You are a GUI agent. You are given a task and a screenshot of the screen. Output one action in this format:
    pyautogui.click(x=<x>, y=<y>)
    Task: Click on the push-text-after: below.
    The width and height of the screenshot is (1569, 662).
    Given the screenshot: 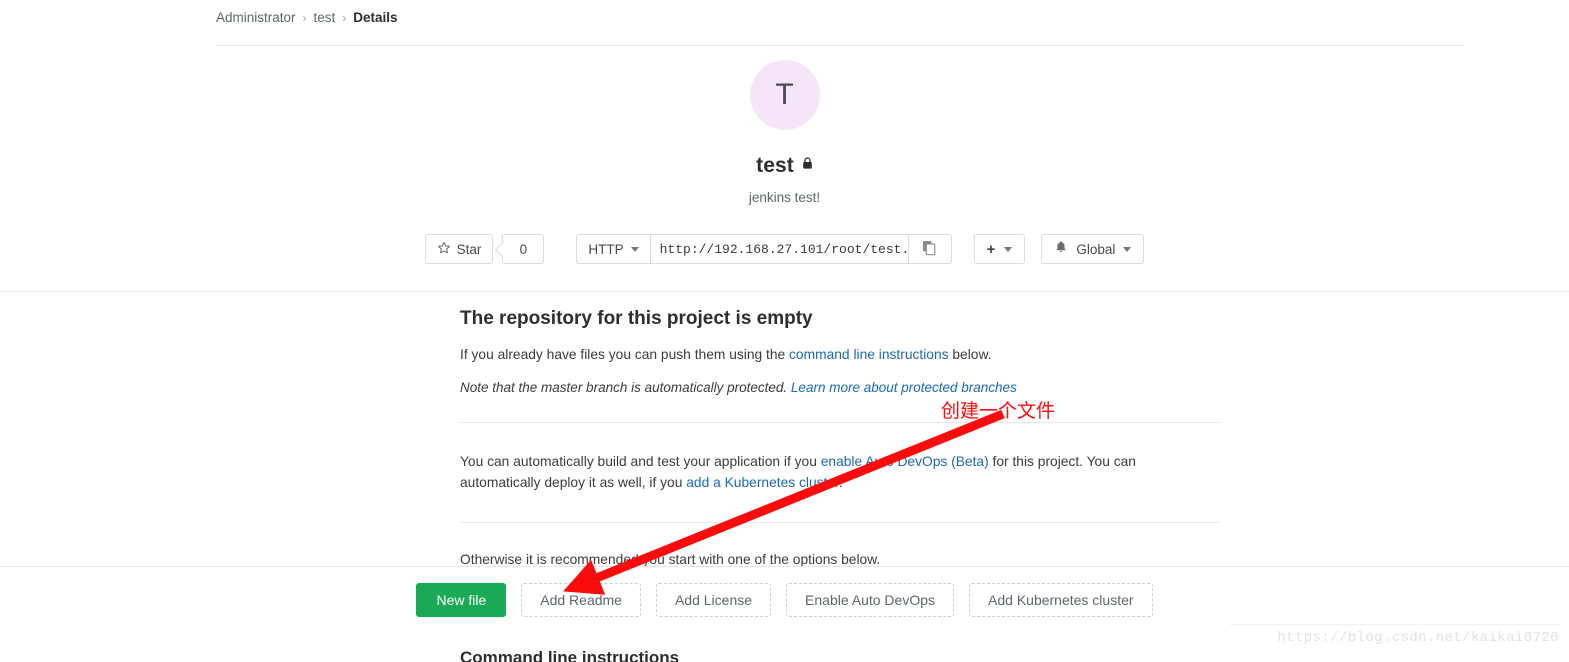 What is the action you would take?
    pyautogui.click(x=970, y=354)
    